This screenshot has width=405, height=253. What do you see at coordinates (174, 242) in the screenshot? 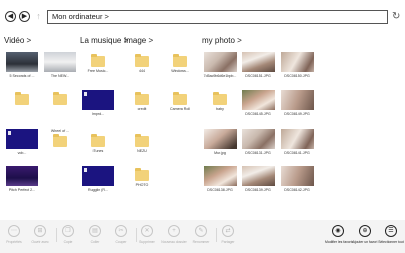
I see `app-button-label: Nouveau dossier` at bounding box center [174, 242].